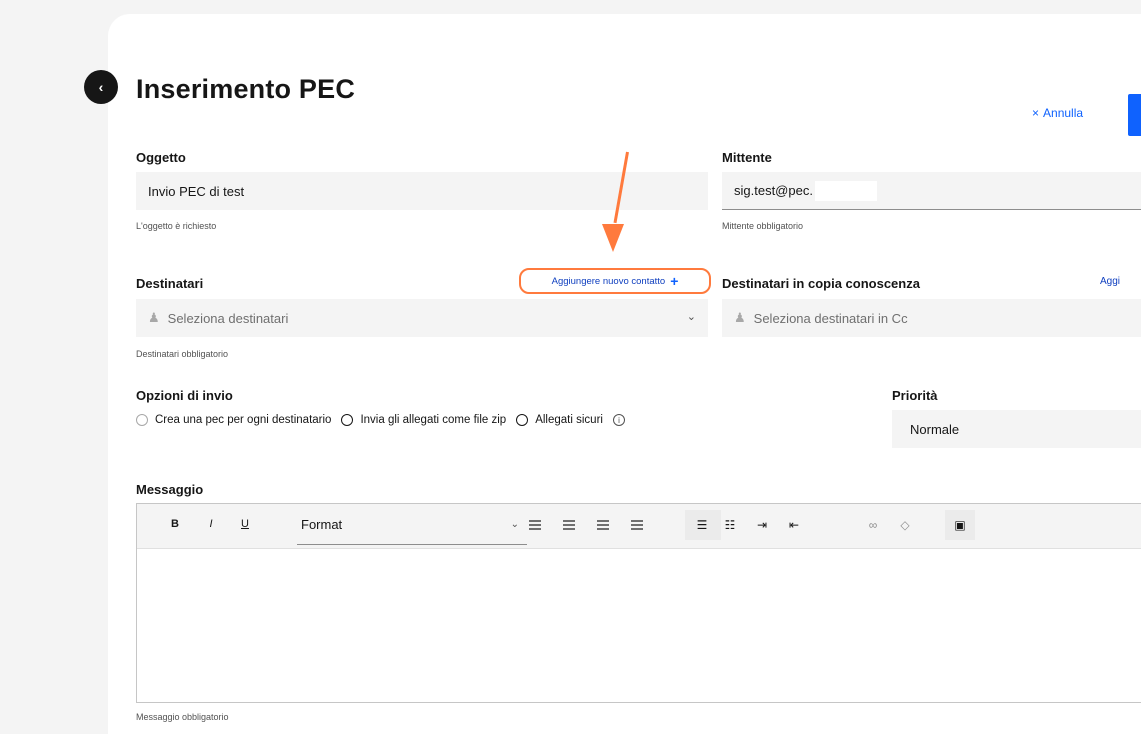  I want to click on opzioni-label: Opzioni di invio, so click(184, 395).